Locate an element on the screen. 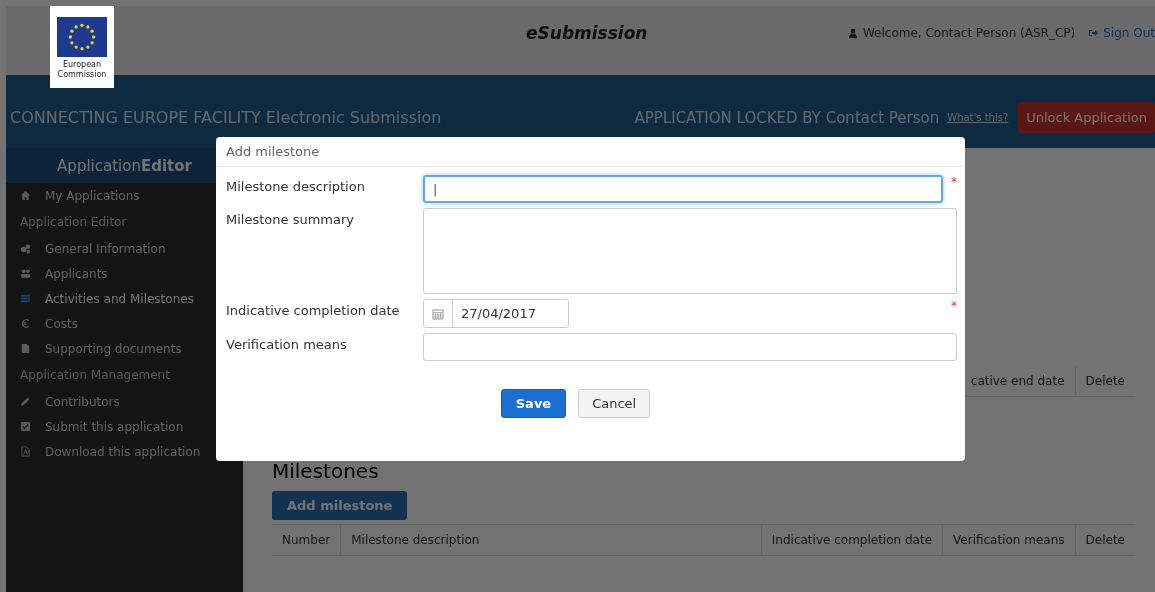 The width and height of the screenshot is (1155, 592). welcome-text: Welcome, Contact Person (ASR_CP) is located at coordinates (969, 33).